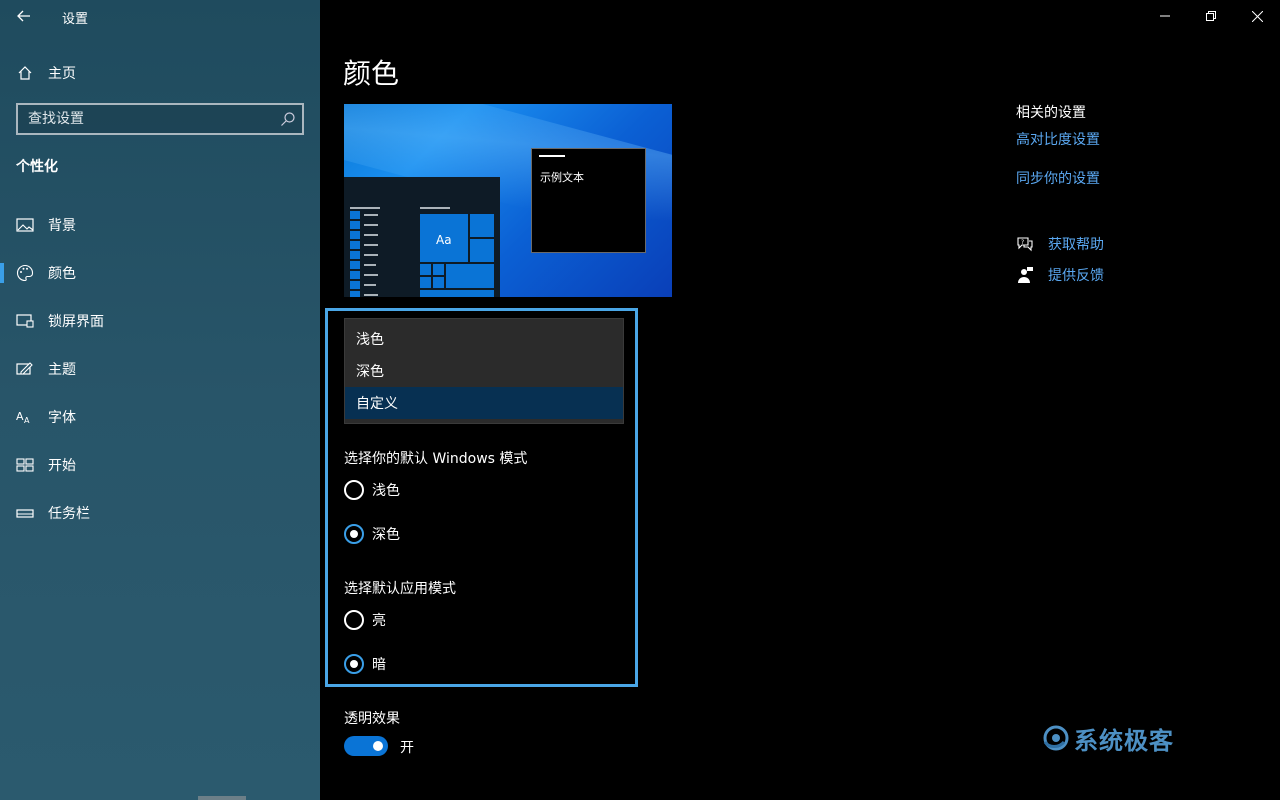 This screenshot has height=800, width=1280. Describe the element at coordinates (69, 514) in the screenshot. I see `sidebar-item-label: 任务栏` at that location.